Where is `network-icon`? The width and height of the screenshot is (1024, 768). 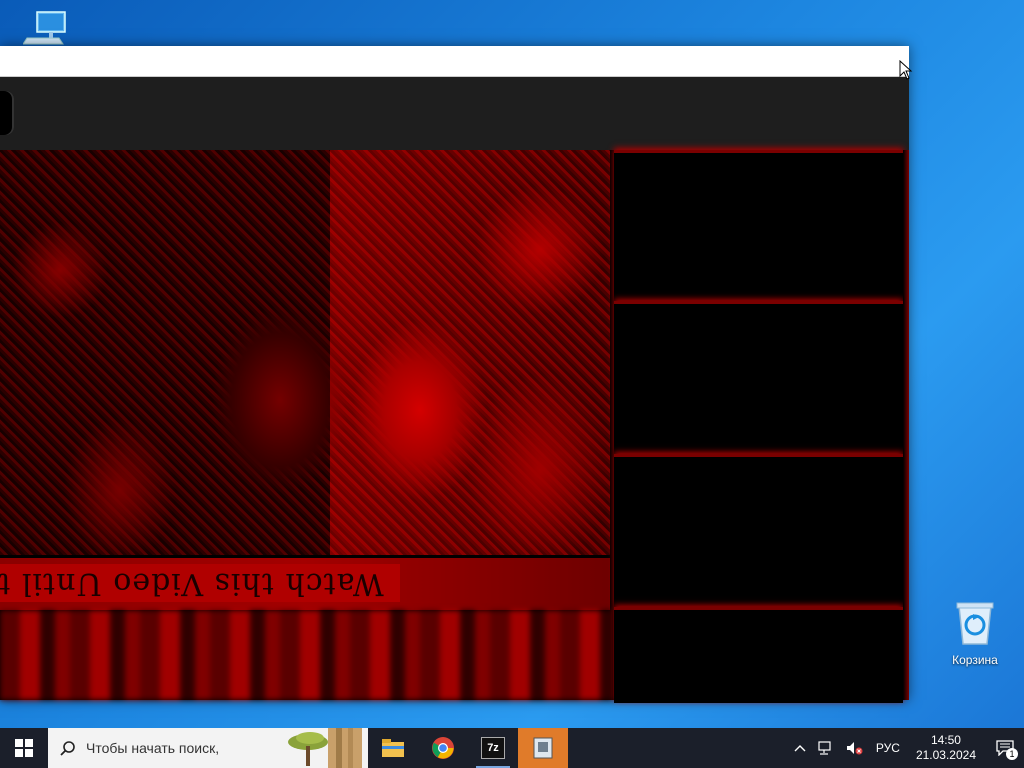
network-icon is located at coordinates (824, 748).